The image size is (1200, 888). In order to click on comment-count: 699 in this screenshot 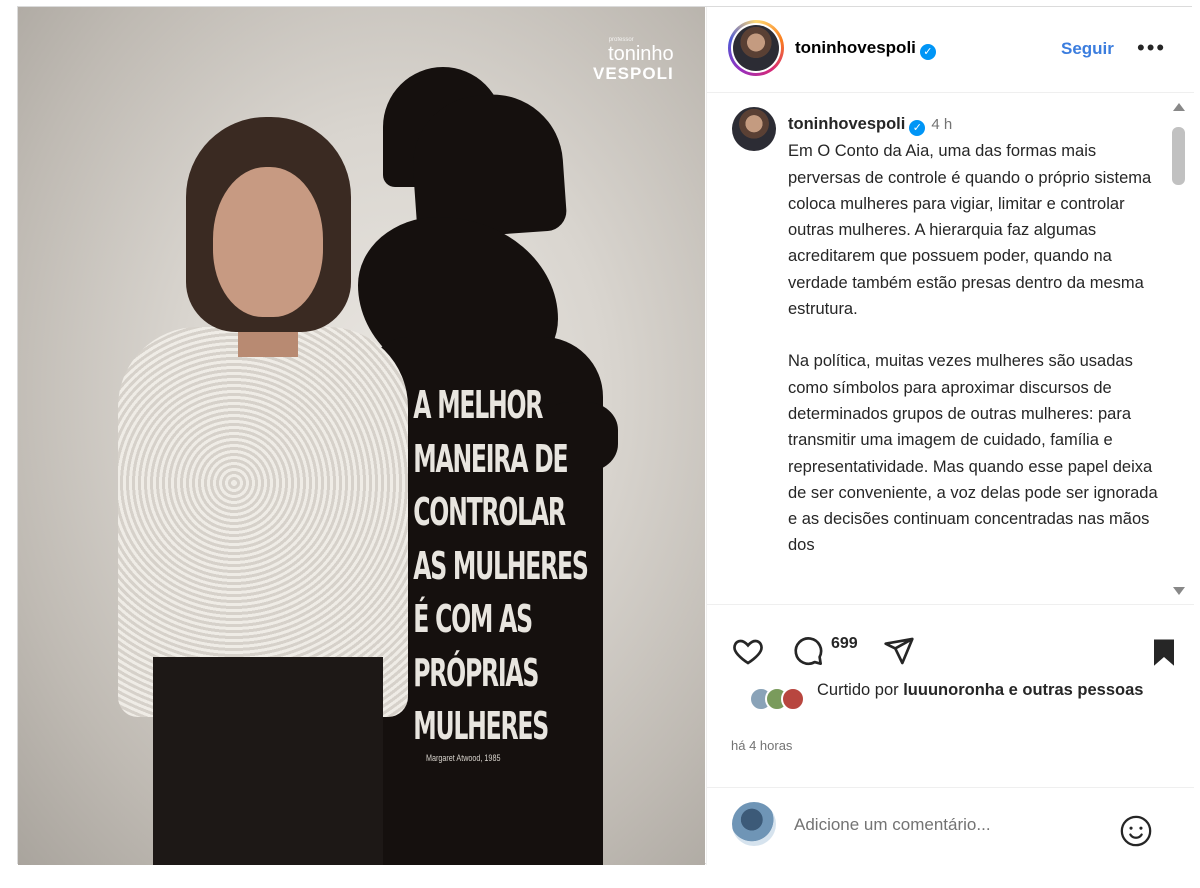, I will do `click(844, 644)`.